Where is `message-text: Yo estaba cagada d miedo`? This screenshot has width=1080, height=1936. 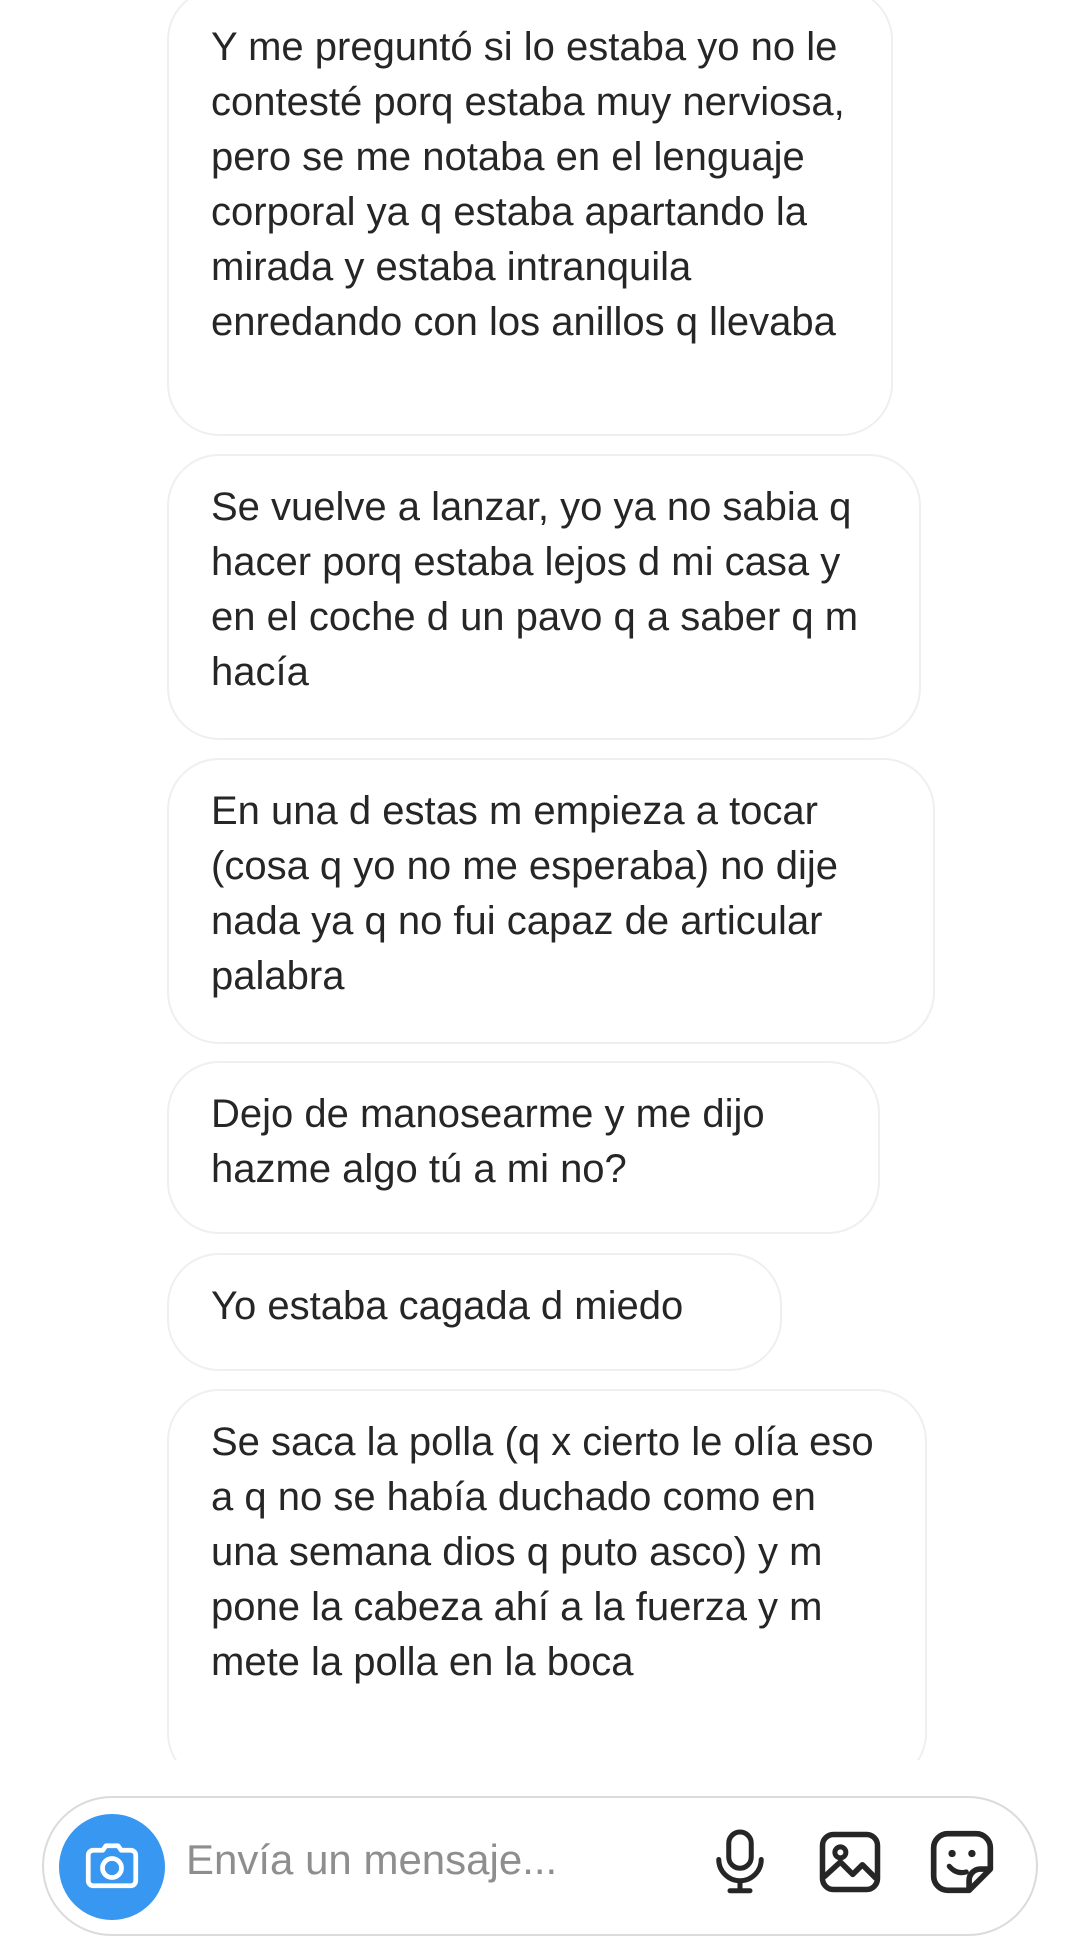 message-text: Yo estaba cagada d miedo is located at coordinates (447, 1306).